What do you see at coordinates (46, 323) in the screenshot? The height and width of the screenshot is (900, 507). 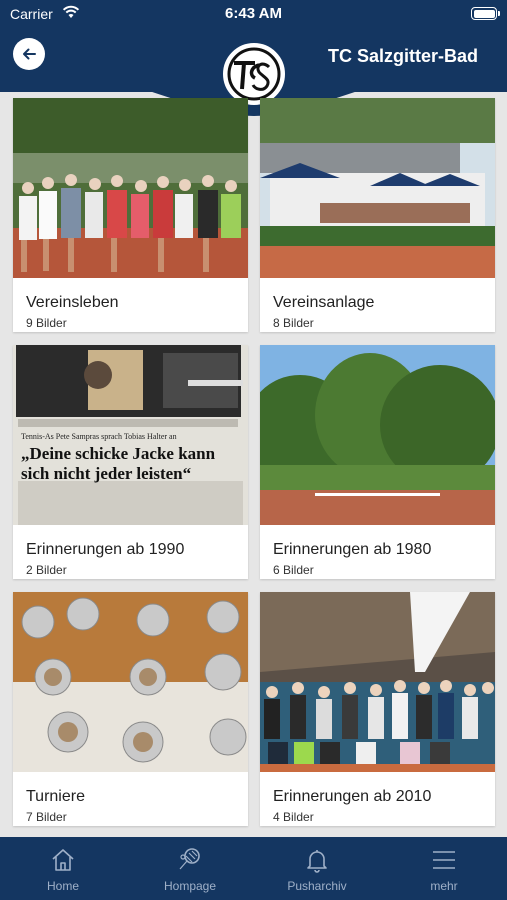 I see `album-count: 9 Bilder` at bounding box center [46, 323].